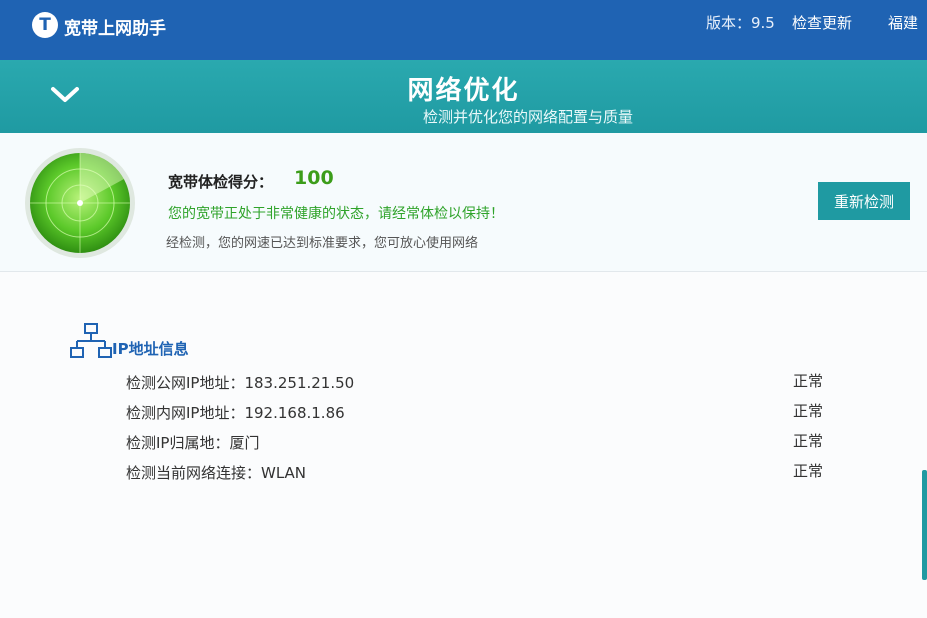  Describe the element at coordinates (221, 182) in the screenshot. I see `score-label: 宽带体检得分：` at that location.